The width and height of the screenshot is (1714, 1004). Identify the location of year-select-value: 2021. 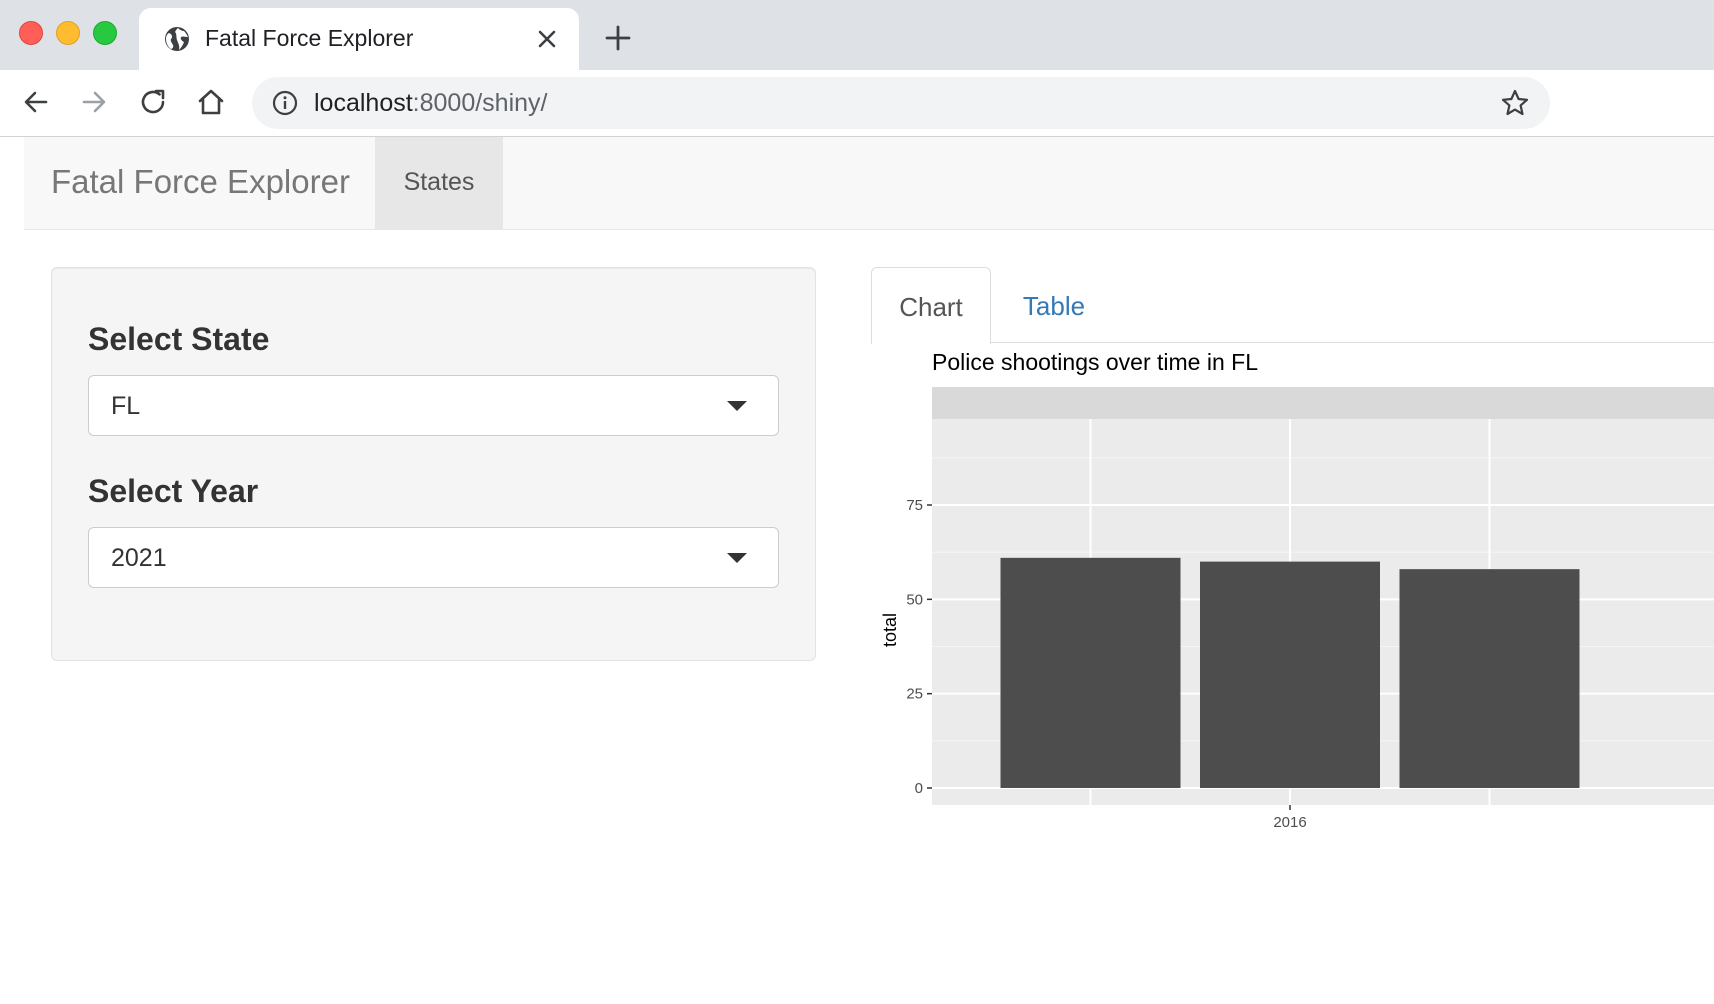
(139, 558).